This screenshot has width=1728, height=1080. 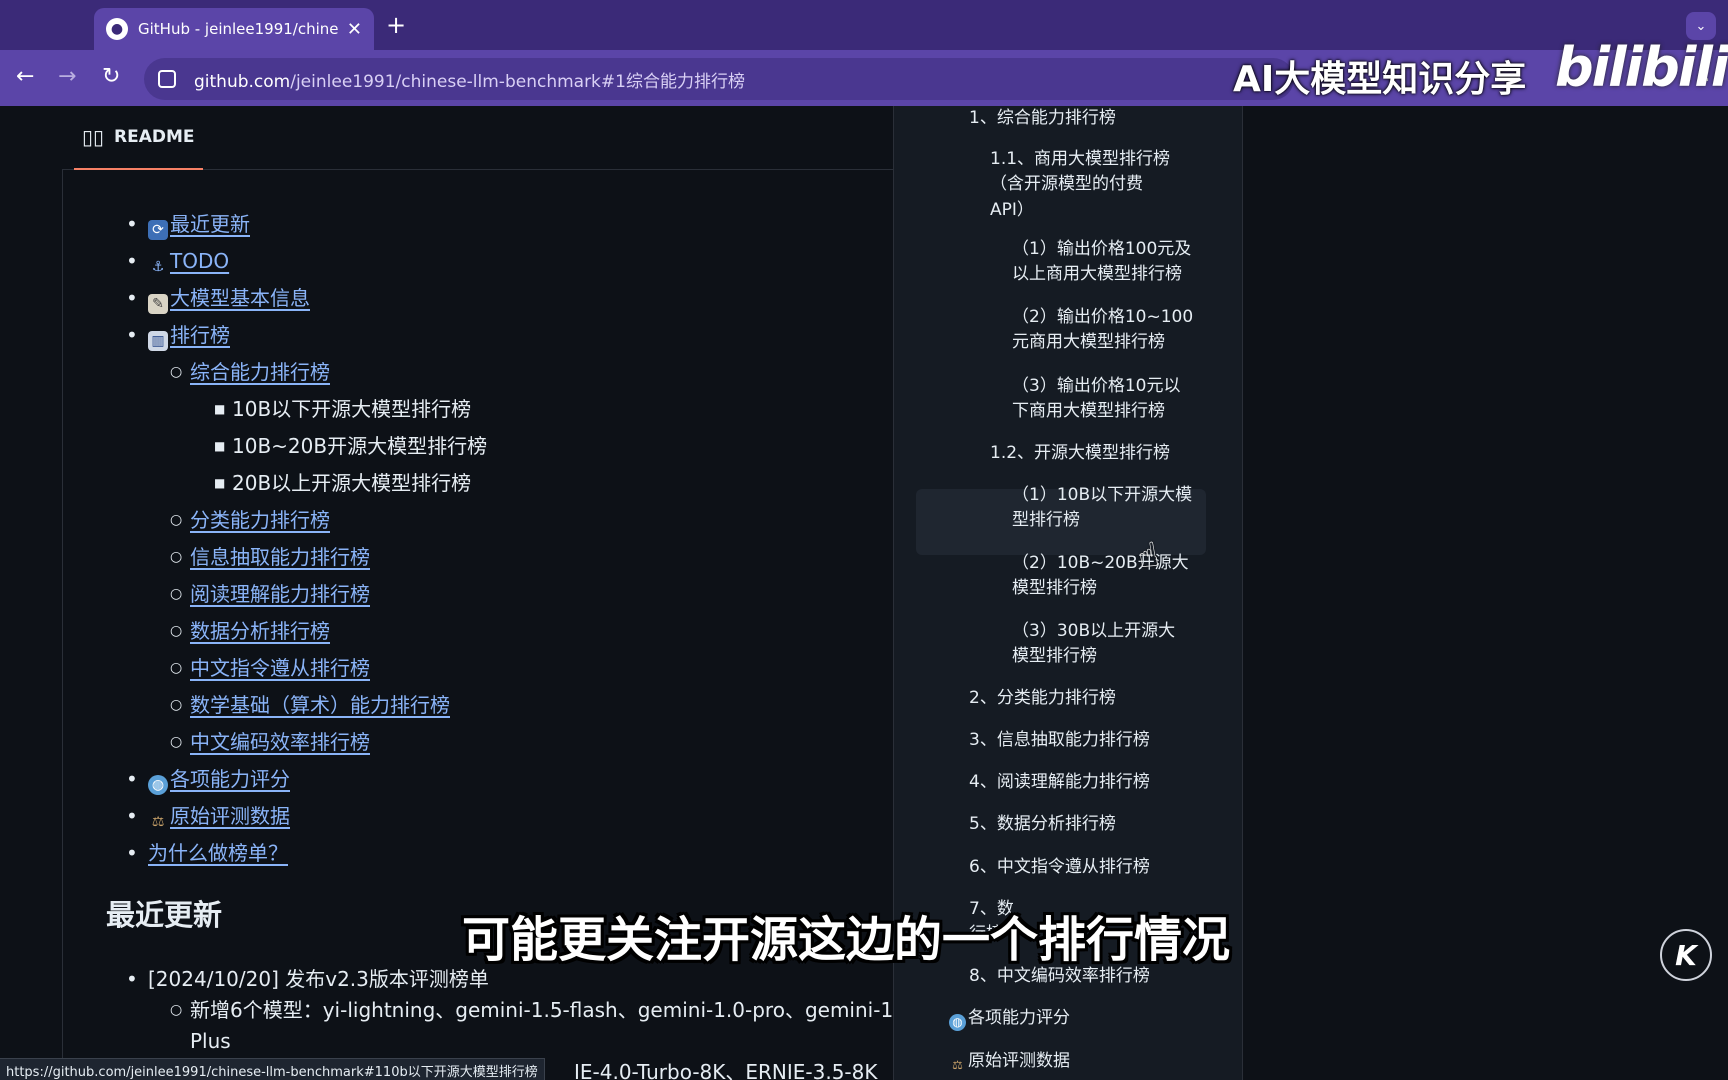 What do you see at coordinates (846, 940) in the screenshot?
I see `video-subtitle: 可能更关注开源这边的一个排行情况` at bounding box center [846, 940].